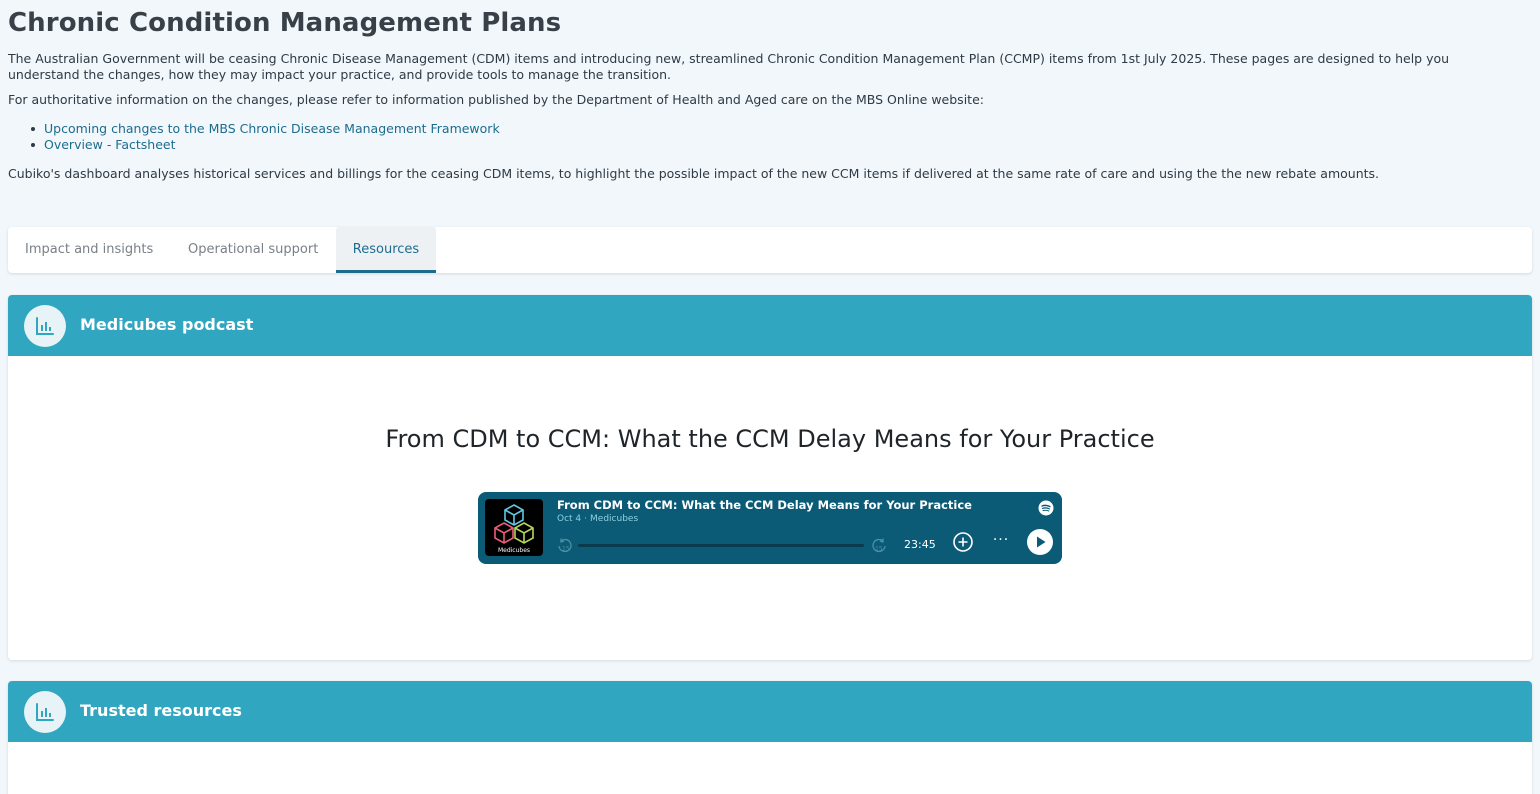  Describe the element at coordinates (514, 550) in the screenshot. I see `cover-label: Medicubes` at that location.